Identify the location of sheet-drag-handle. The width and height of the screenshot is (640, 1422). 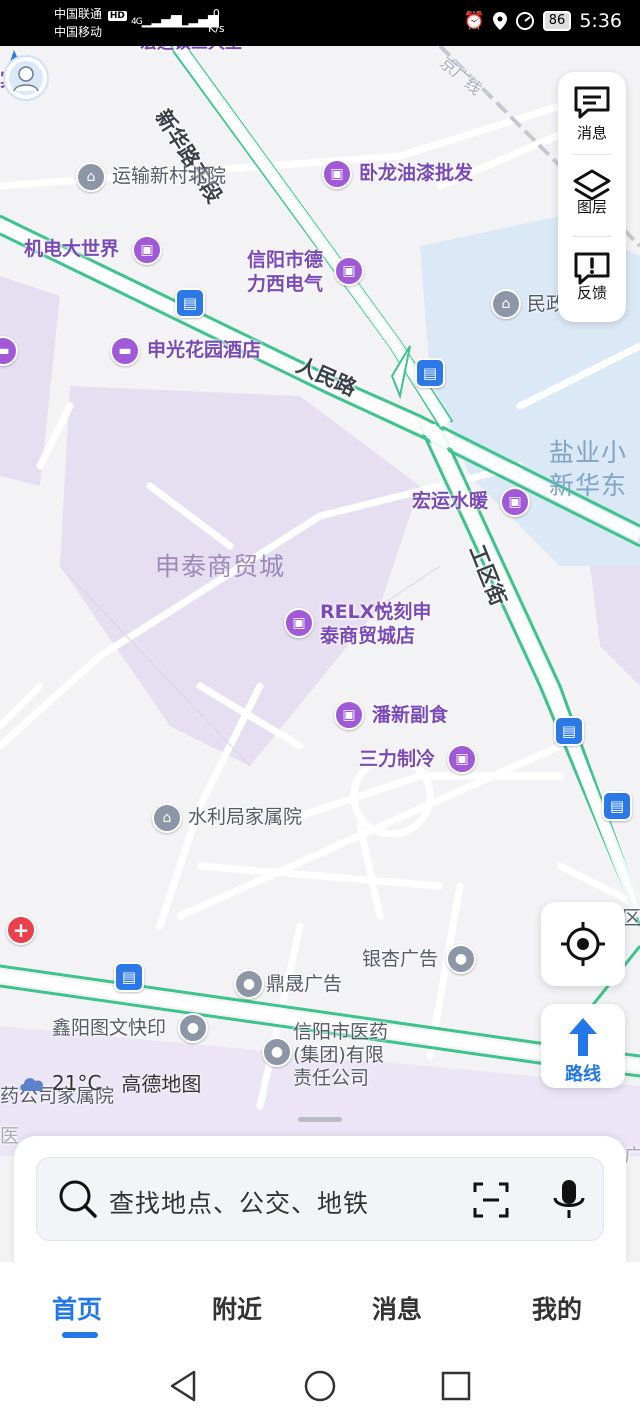
(320, 1119).